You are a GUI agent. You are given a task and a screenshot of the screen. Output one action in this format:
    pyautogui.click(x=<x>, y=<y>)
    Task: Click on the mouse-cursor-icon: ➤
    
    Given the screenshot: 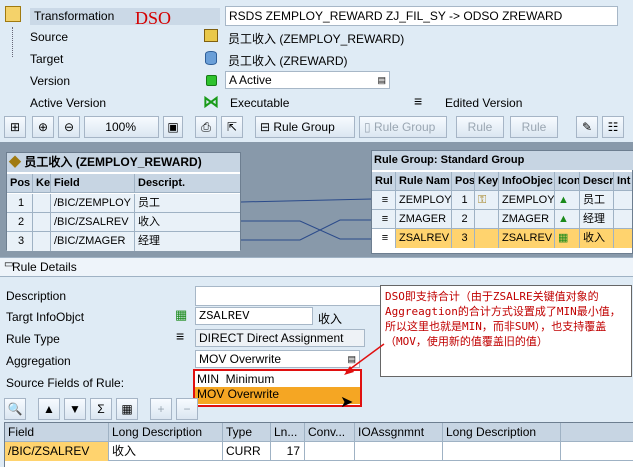 What is the action you would take?
    pyautogui.click(x=347, y=402)
    